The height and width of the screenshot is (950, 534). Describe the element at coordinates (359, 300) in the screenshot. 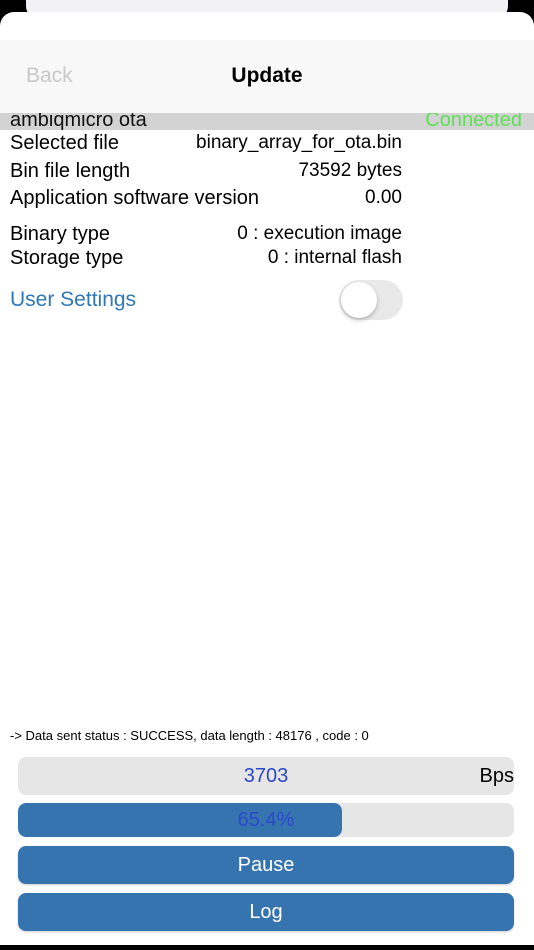

I see `toggle-knob` at that location.